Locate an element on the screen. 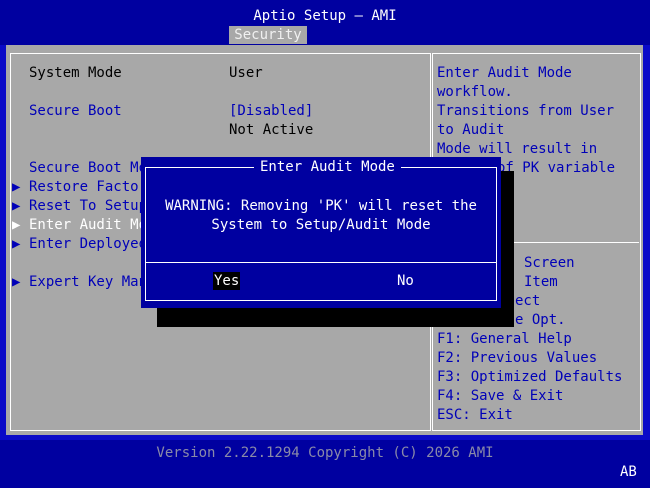  help-line: of PK variable is located at coordinates (556, 168).